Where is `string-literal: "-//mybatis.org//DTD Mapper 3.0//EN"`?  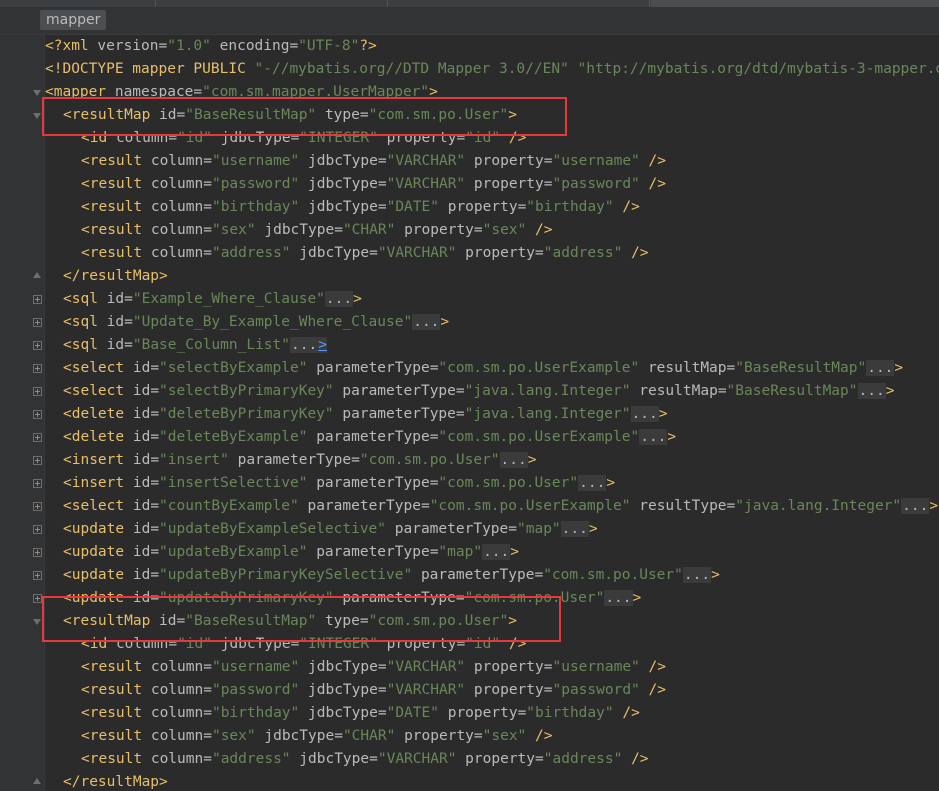 string-literal: "-//mybatis.org//DTD Mapper 3.0//EN" is located at coordinates (411, 69).